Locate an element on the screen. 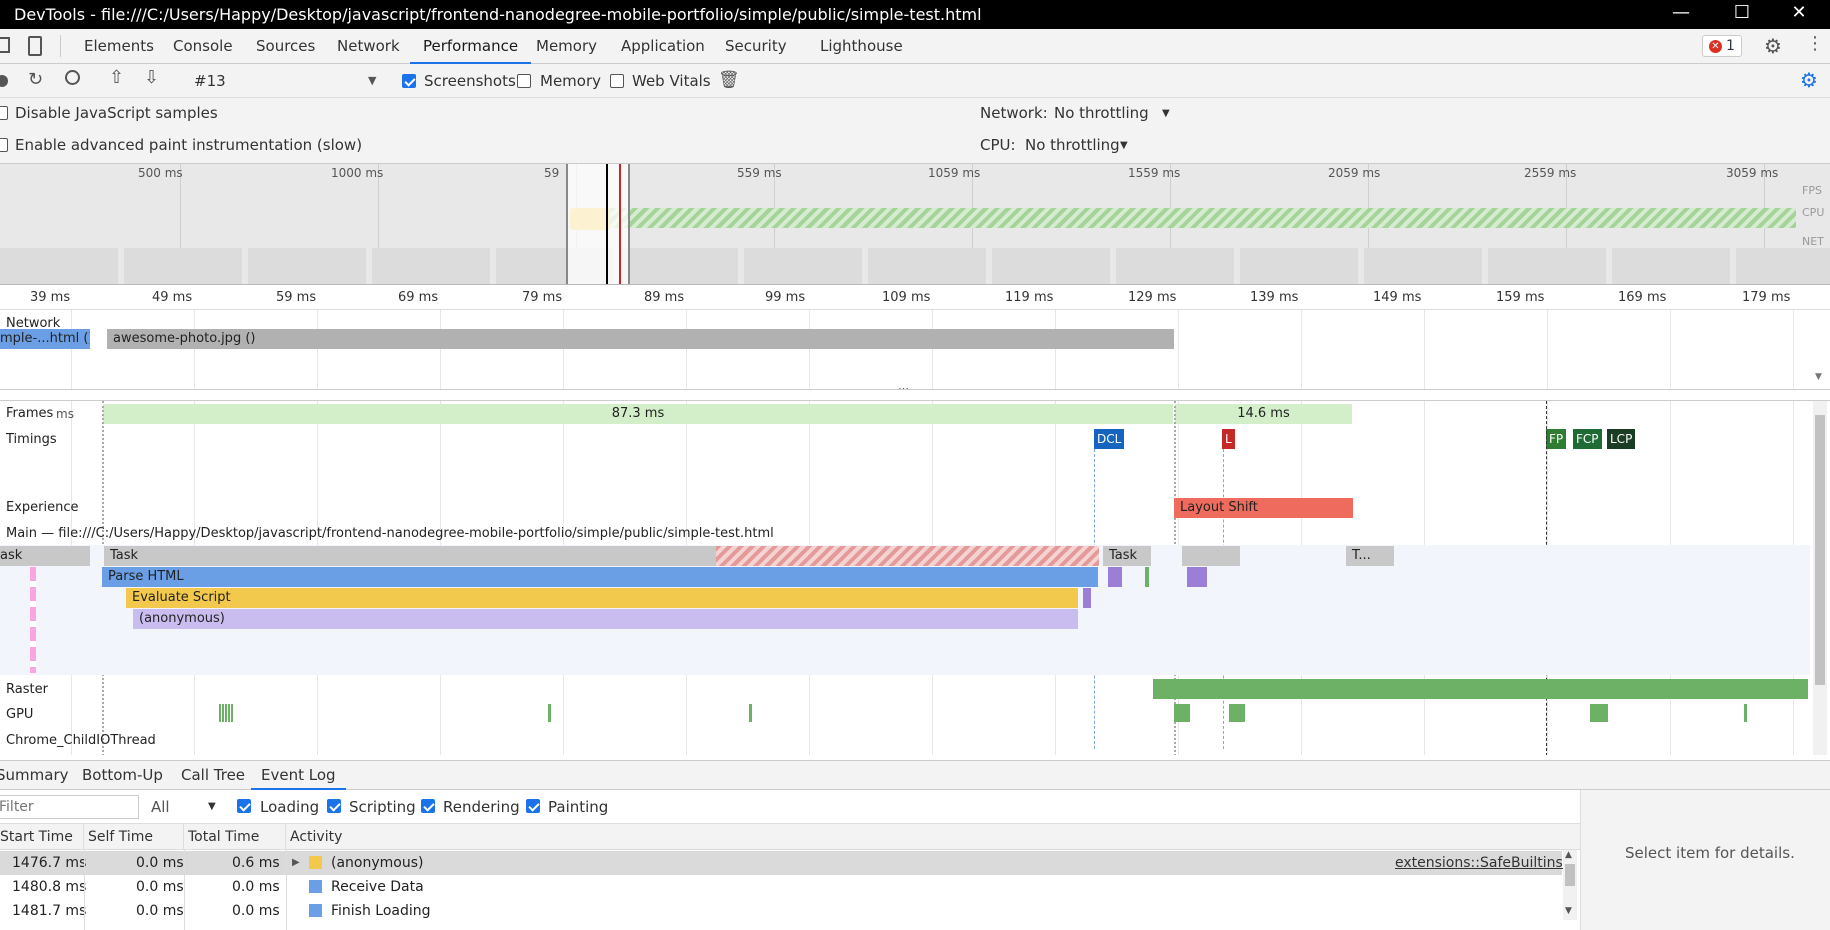  gpu-track-label: GPU is located at coordinates (20, 714).